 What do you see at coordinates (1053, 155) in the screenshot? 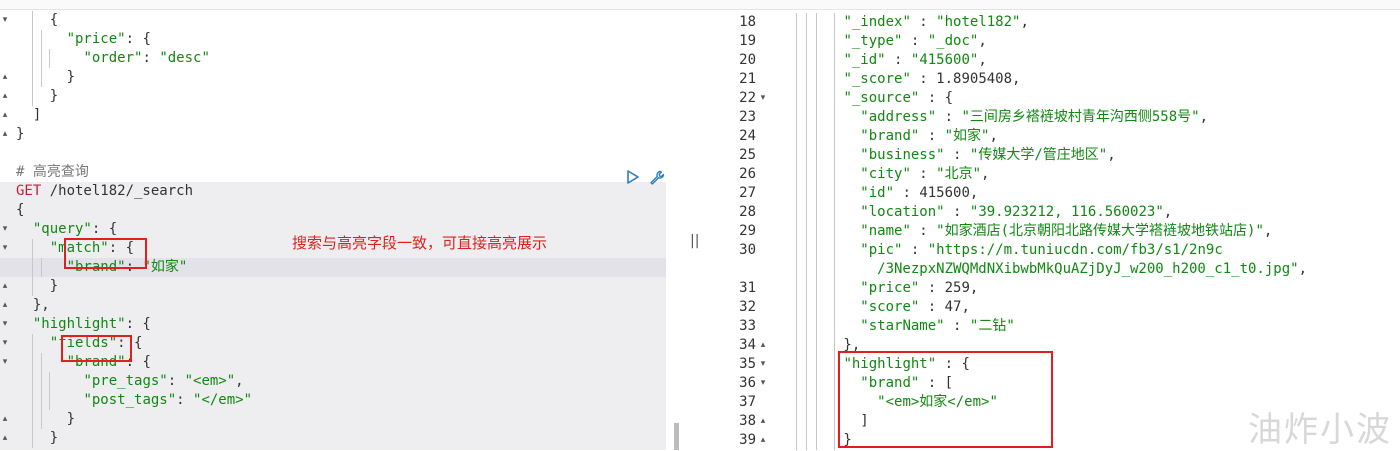
I see `response-line: 25 "business" : "传媒大学/管庄地区",` at bounding box center [1053, 155].